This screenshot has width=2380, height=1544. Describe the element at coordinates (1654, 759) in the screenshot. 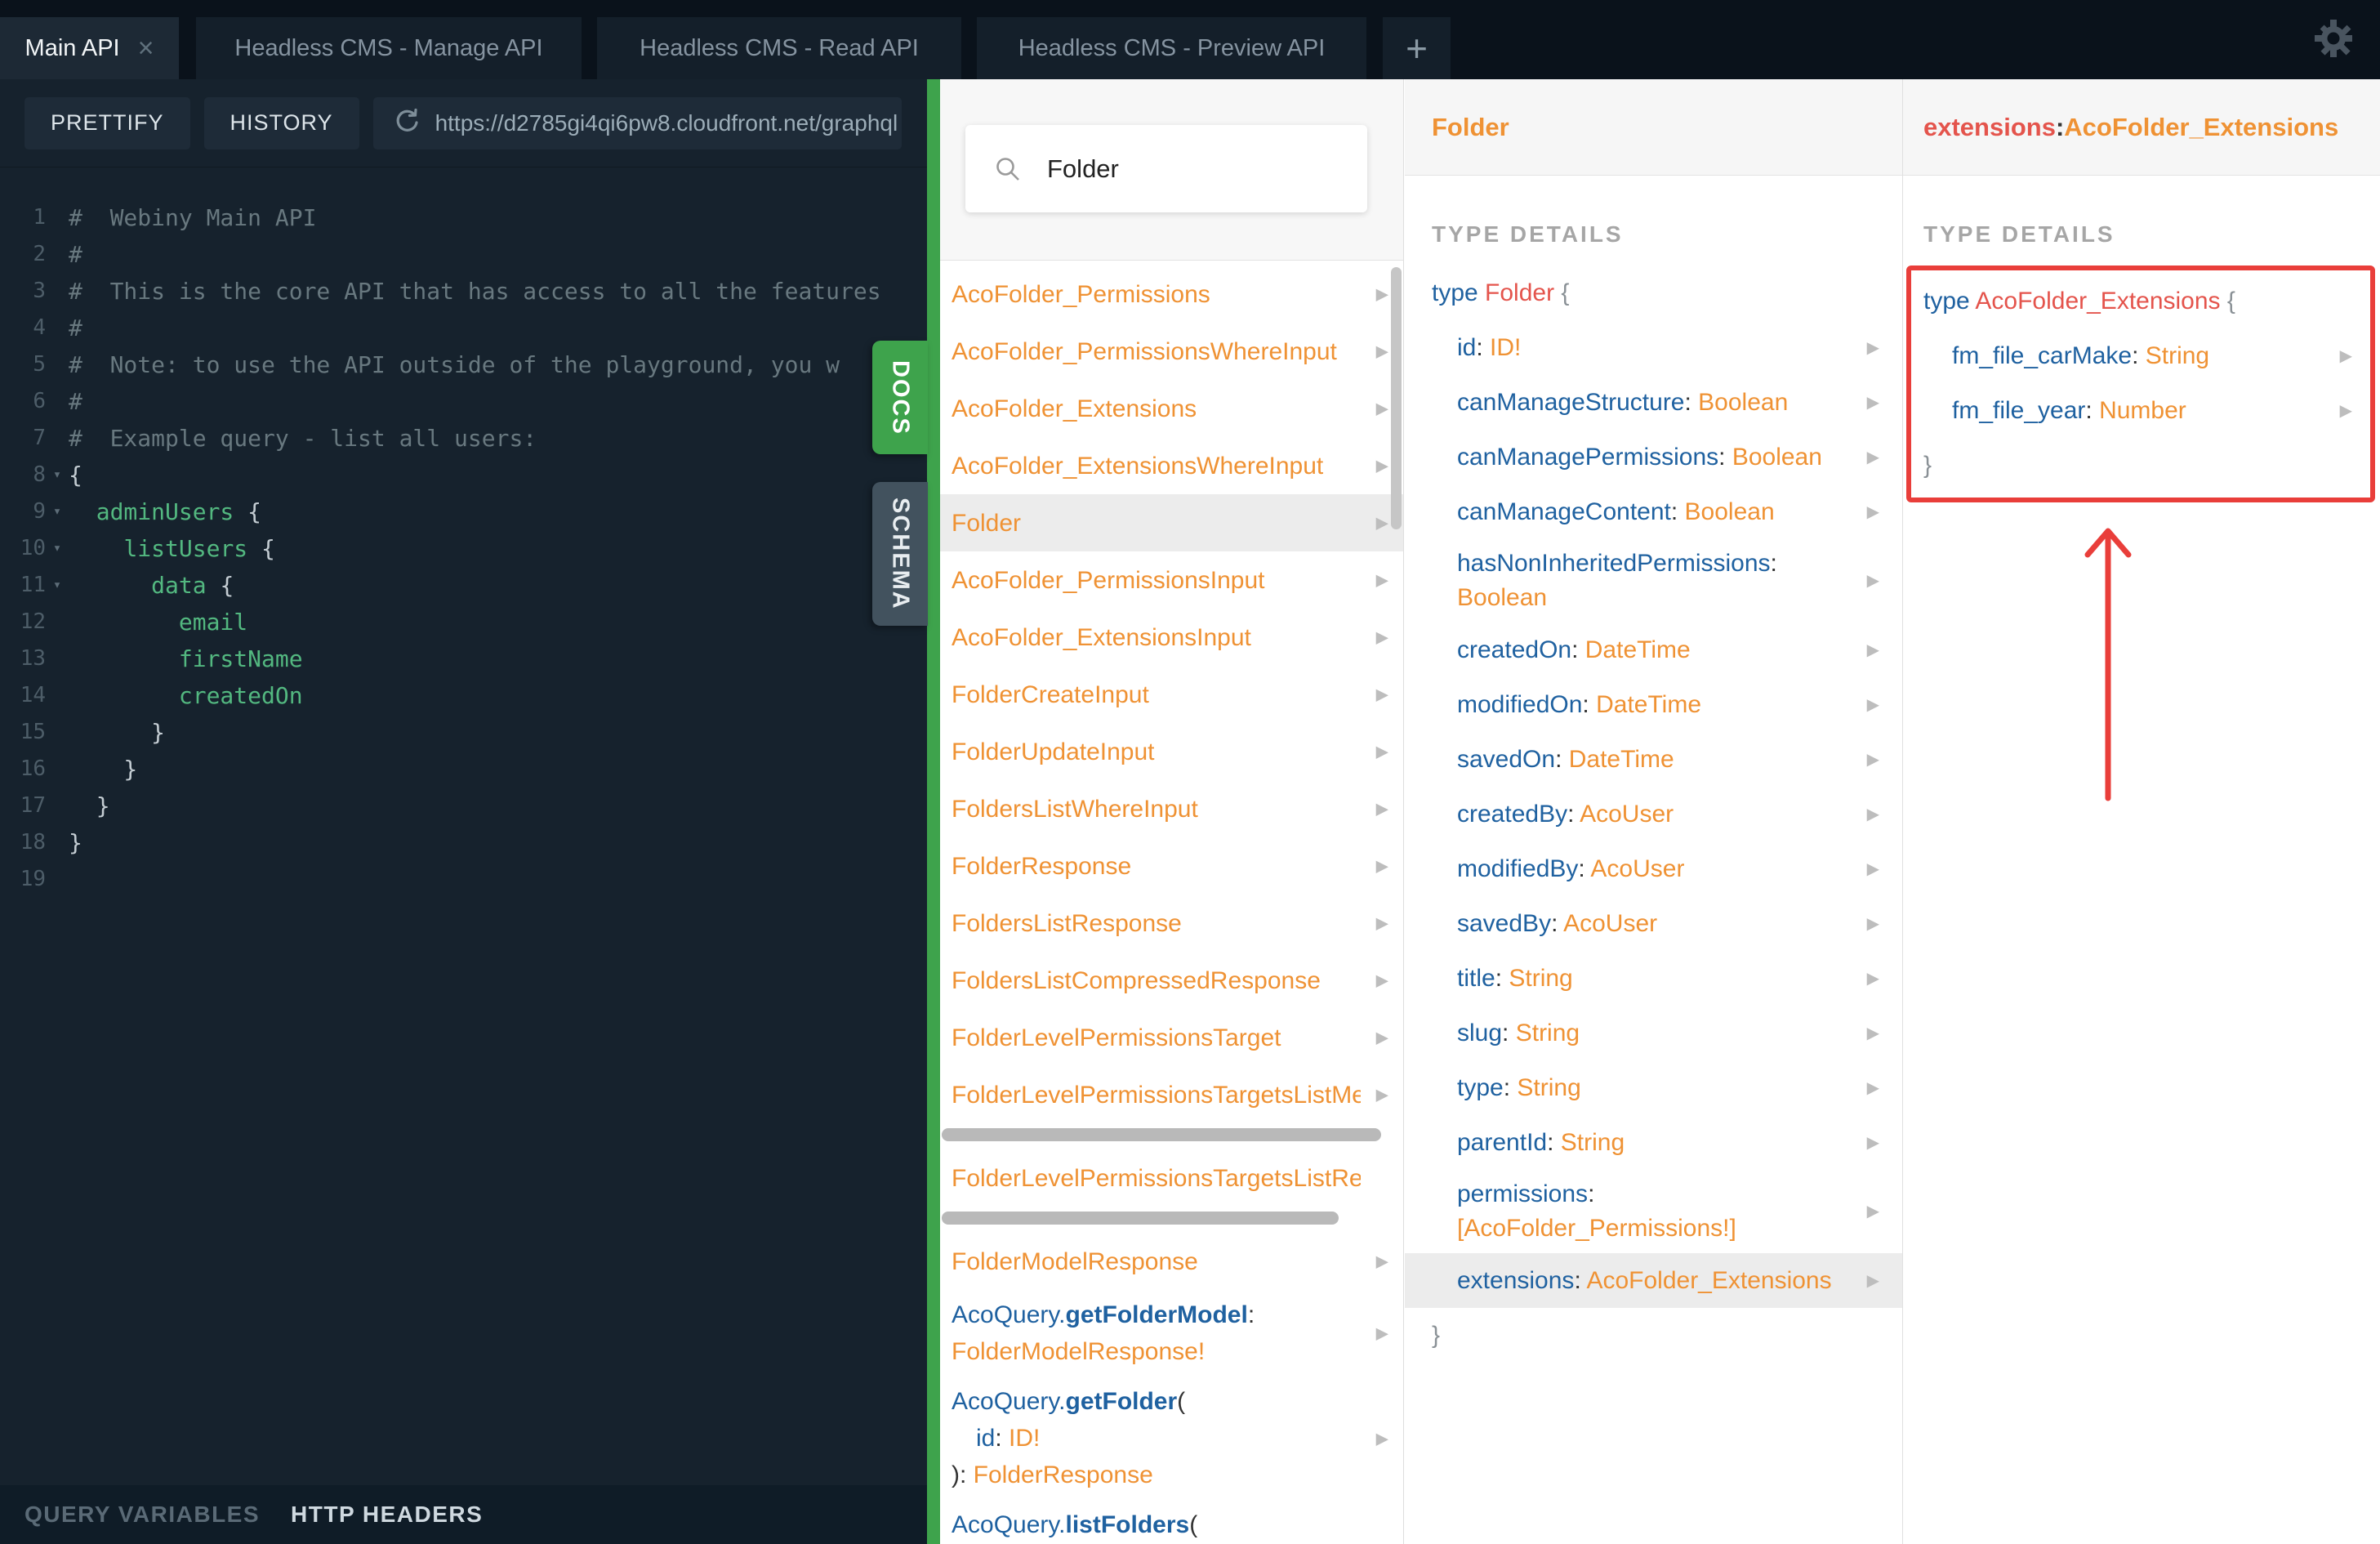

I see `field-row: savedOn: DateTime ▶` at that location.